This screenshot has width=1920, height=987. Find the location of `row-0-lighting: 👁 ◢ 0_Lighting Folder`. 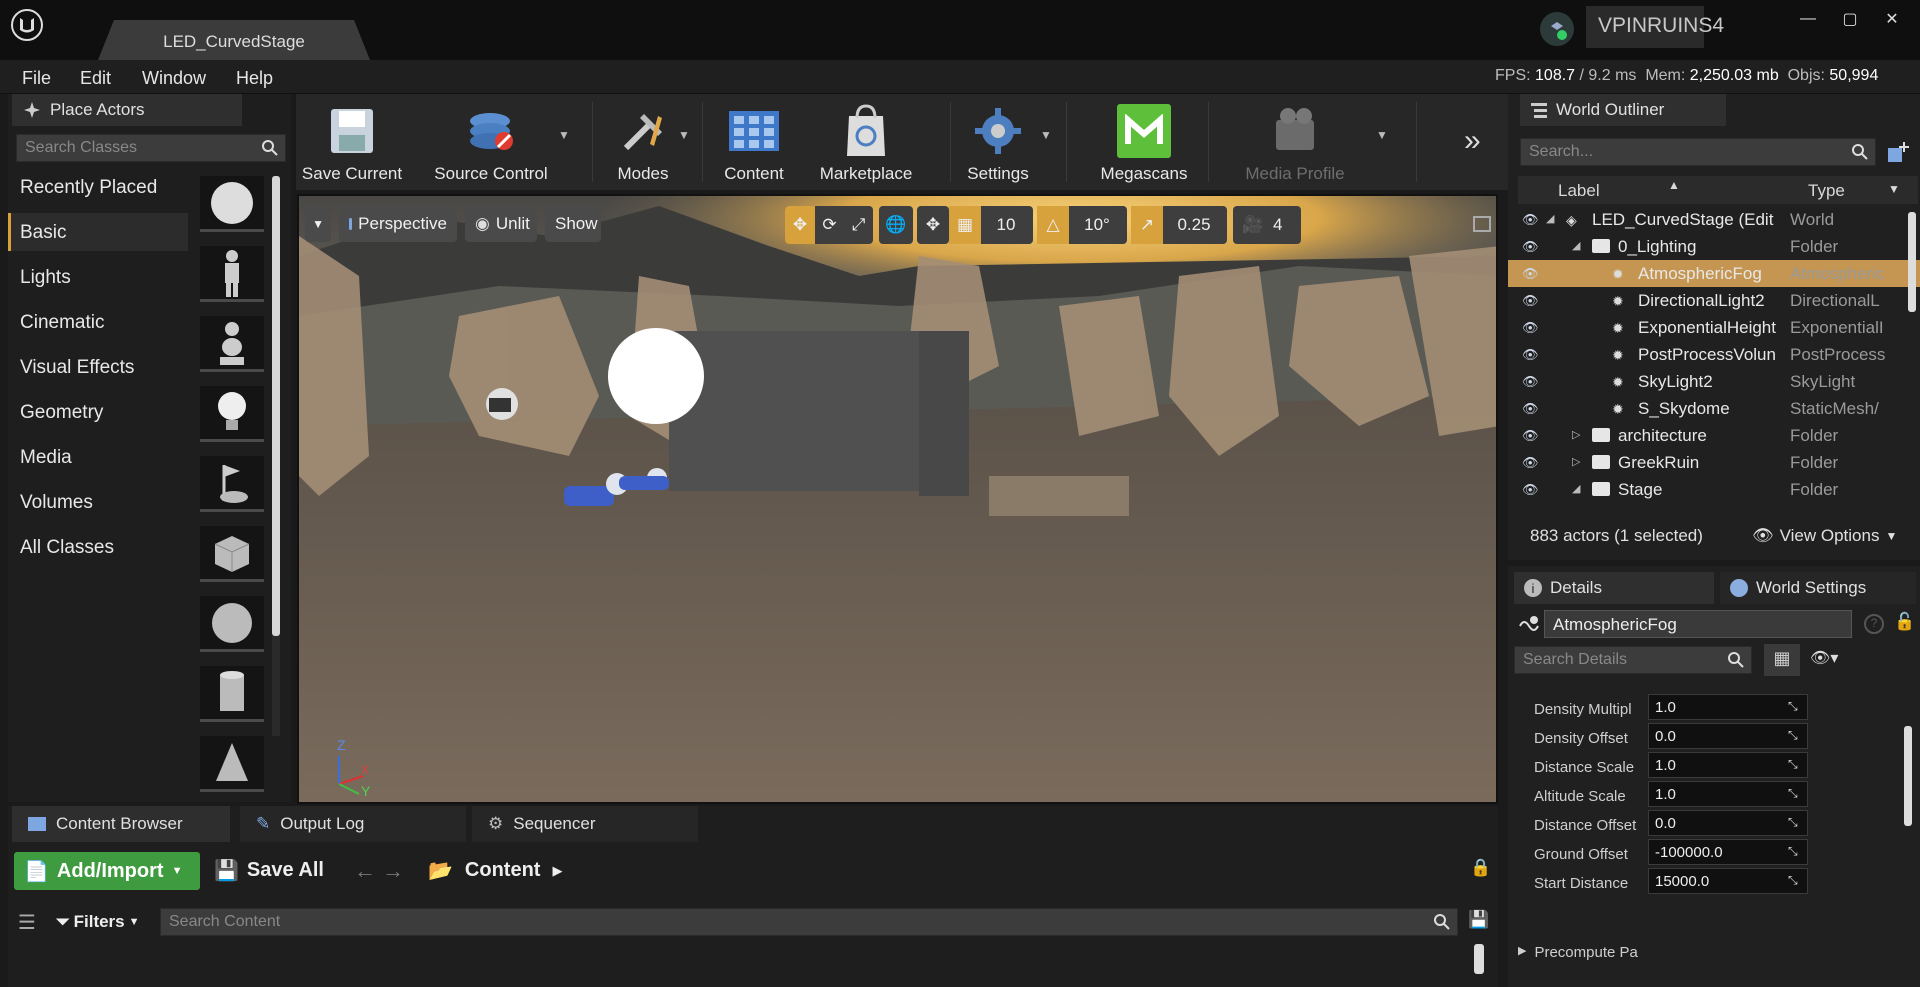

row-0-lighting: 👁 ◢ 0_Lighting Folder is located at coordinates (1714, 246).